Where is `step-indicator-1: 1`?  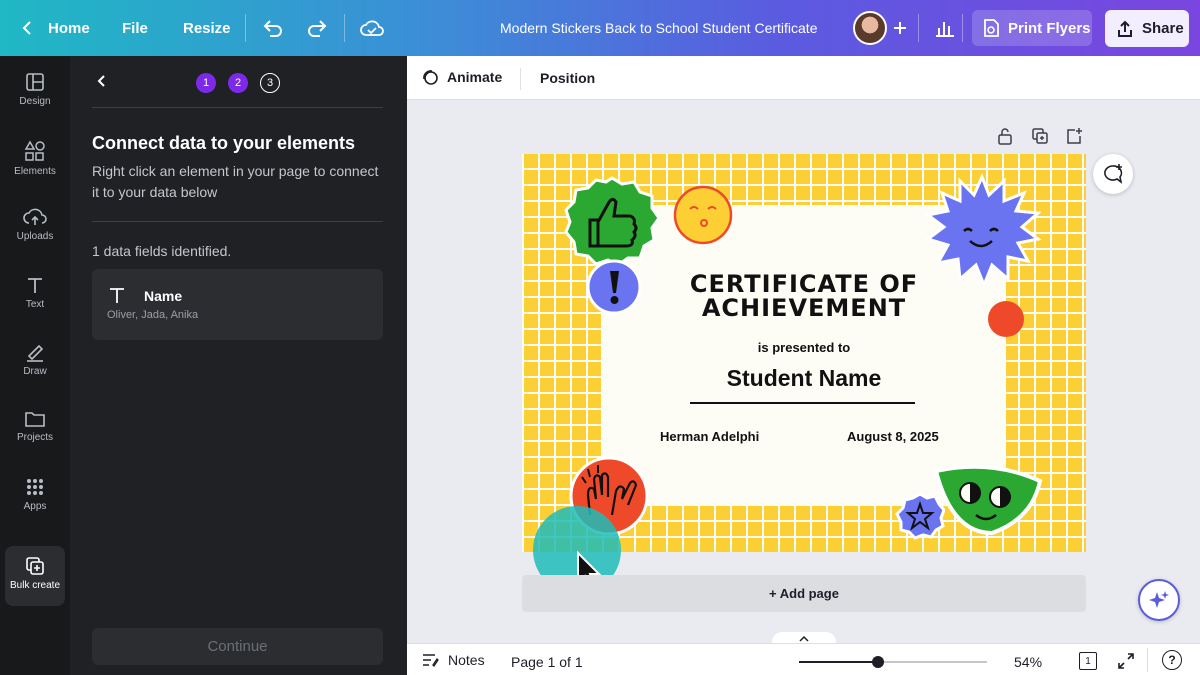 step-indicator-1: 1 is located at coordinates (206, 83).